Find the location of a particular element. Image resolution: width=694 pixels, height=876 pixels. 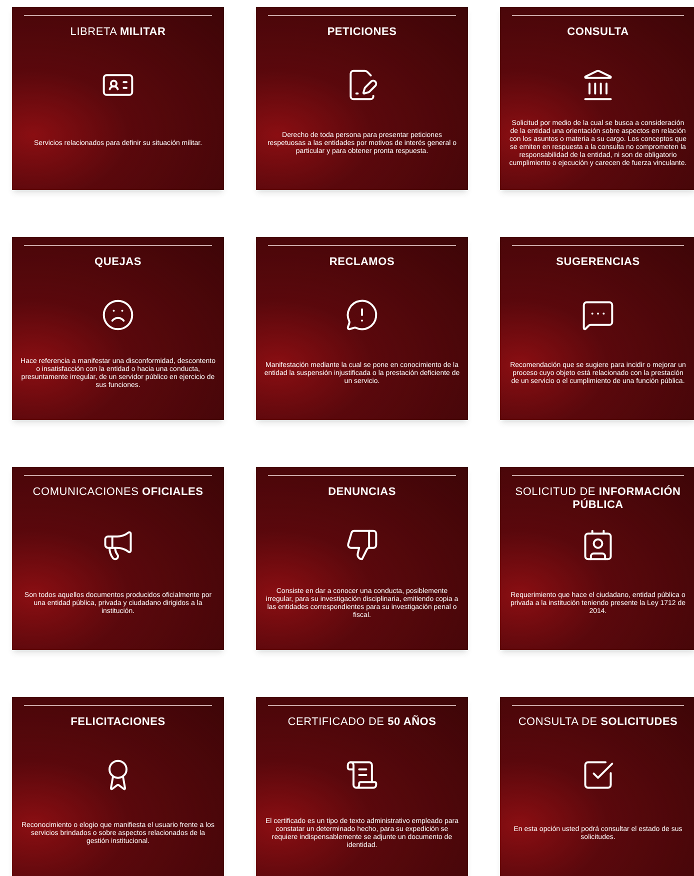

card-title: DENUNCIAS is located at coordinates (362, 493).